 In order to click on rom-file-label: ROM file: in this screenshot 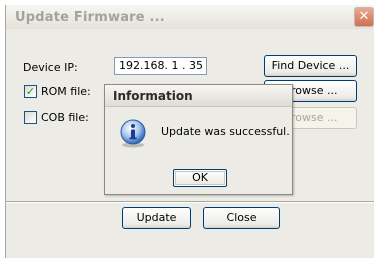, I will do `click(66, 91)`.